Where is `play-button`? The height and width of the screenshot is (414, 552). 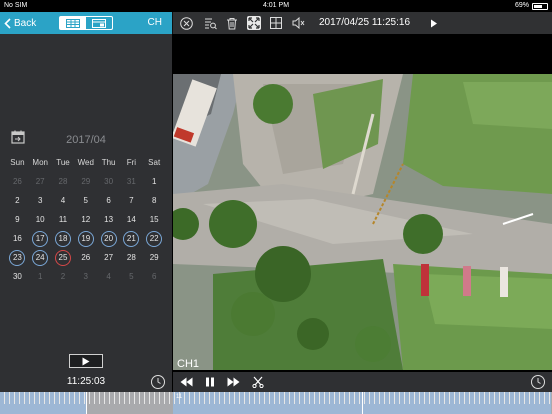 play-button is located at coordinates (86, 361).